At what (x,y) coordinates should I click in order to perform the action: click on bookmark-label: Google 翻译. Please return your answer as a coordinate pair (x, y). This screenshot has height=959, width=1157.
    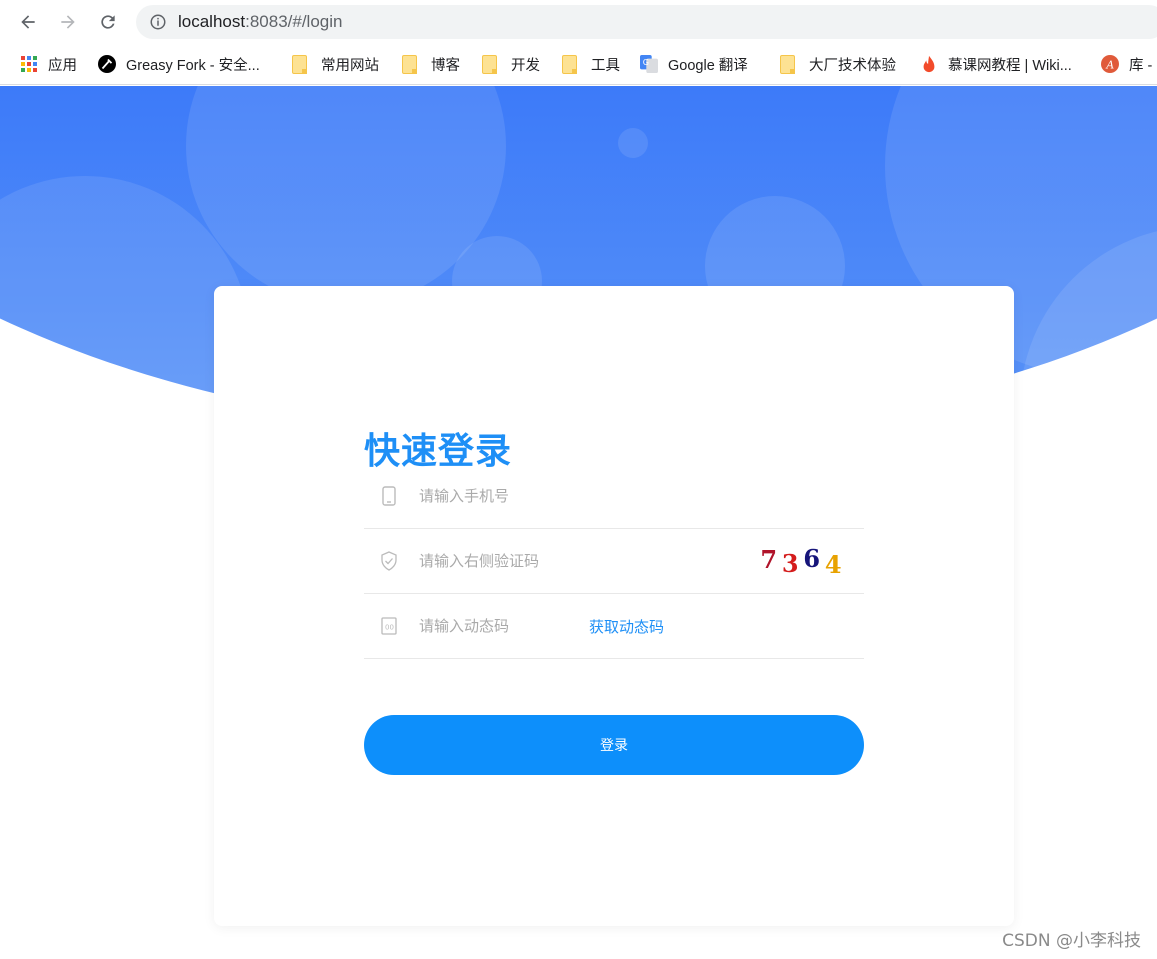
    Looking at the image, I should click on (708, 65).